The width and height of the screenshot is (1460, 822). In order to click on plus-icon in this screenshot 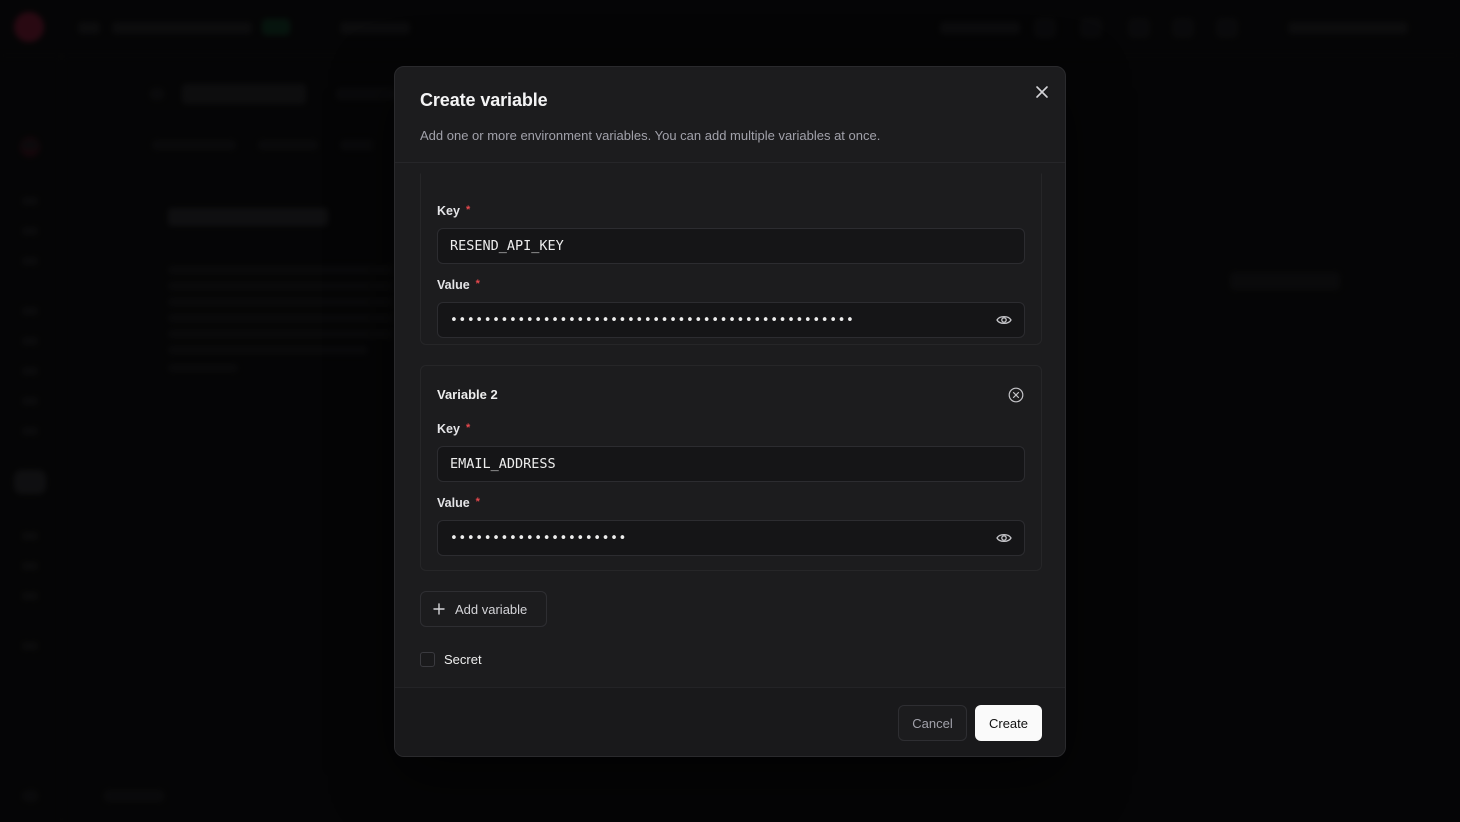, I will do `click(439, 609)`.